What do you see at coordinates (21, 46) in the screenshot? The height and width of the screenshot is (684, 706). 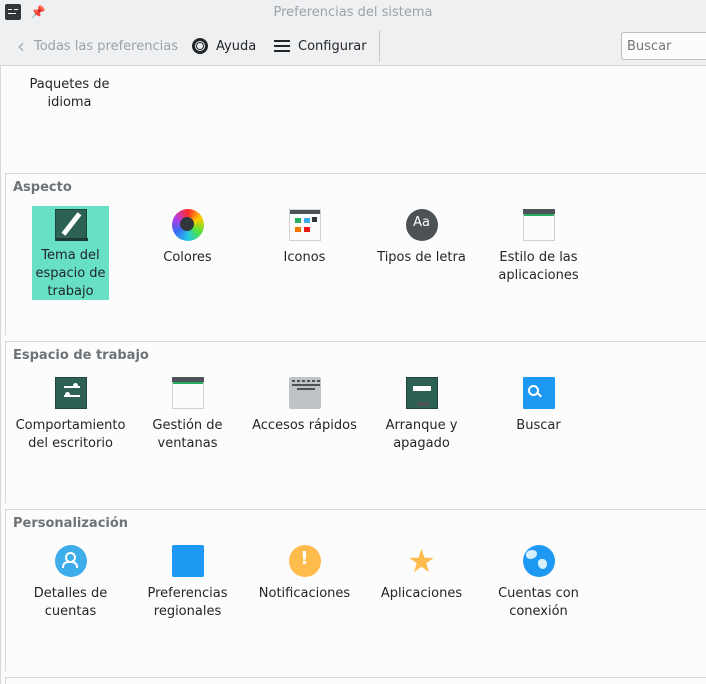 I see `chevron-left-icon: ‹` at bounding box center [21, 46].